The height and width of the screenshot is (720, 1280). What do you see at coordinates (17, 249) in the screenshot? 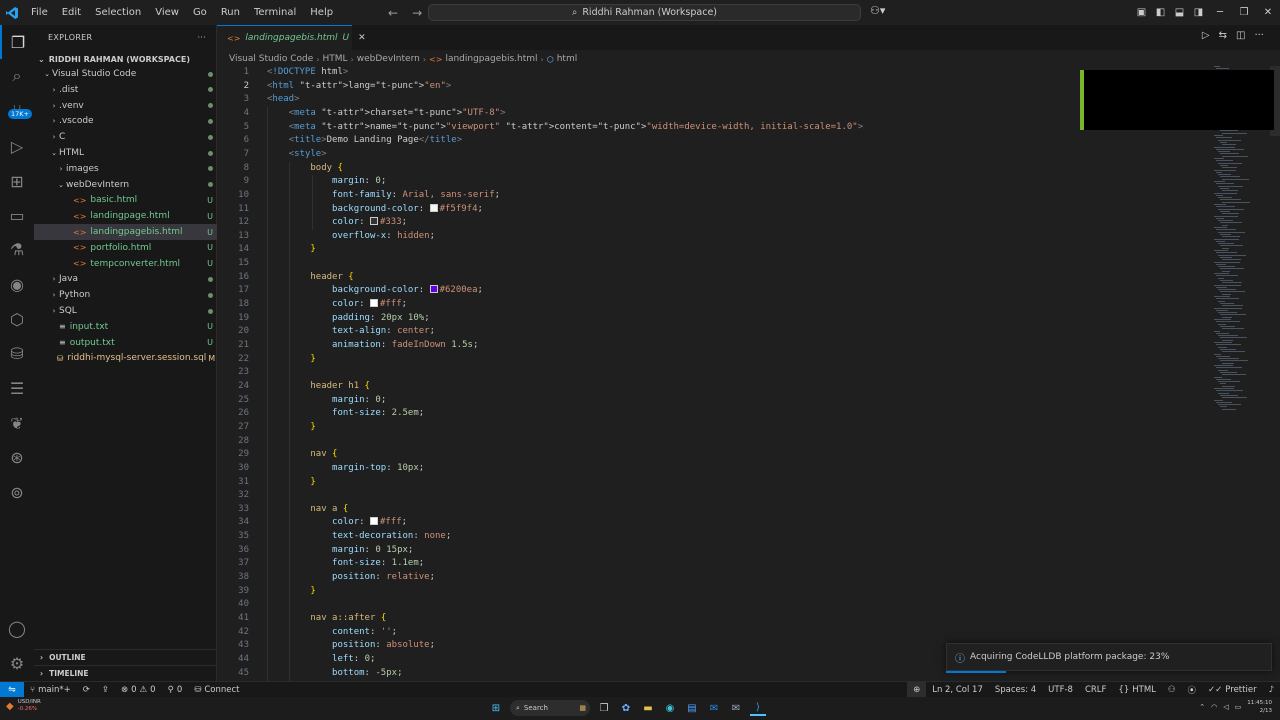
I see `testing-icon: ⚗` at bounding box center [17, 249].